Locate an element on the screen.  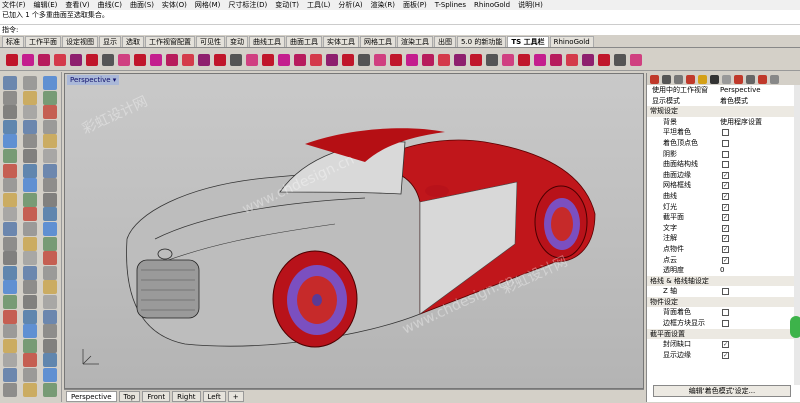
panel-row: 点云 ✓ is located at coordinates (723, 260).